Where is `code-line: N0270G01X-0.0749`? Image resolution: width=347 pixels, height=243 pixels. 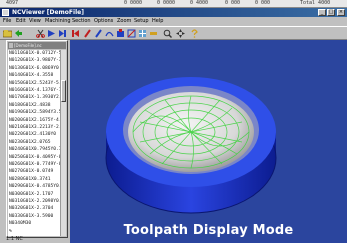
code-line: N0270G01X-0.0749 is located at coordinates (31, 172).